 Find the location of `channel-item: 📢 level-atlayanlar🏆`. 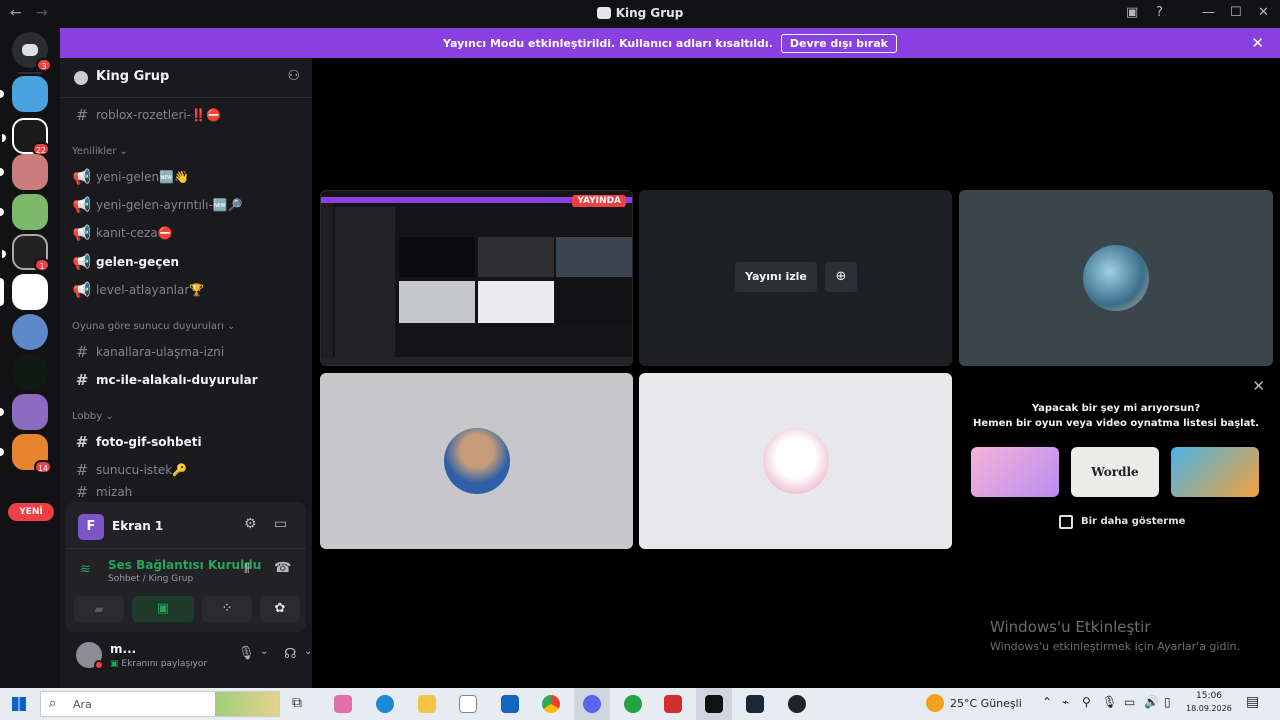

channel-item: 📢 level-atlayanlar🏆 is located at coordinates (187, 290).